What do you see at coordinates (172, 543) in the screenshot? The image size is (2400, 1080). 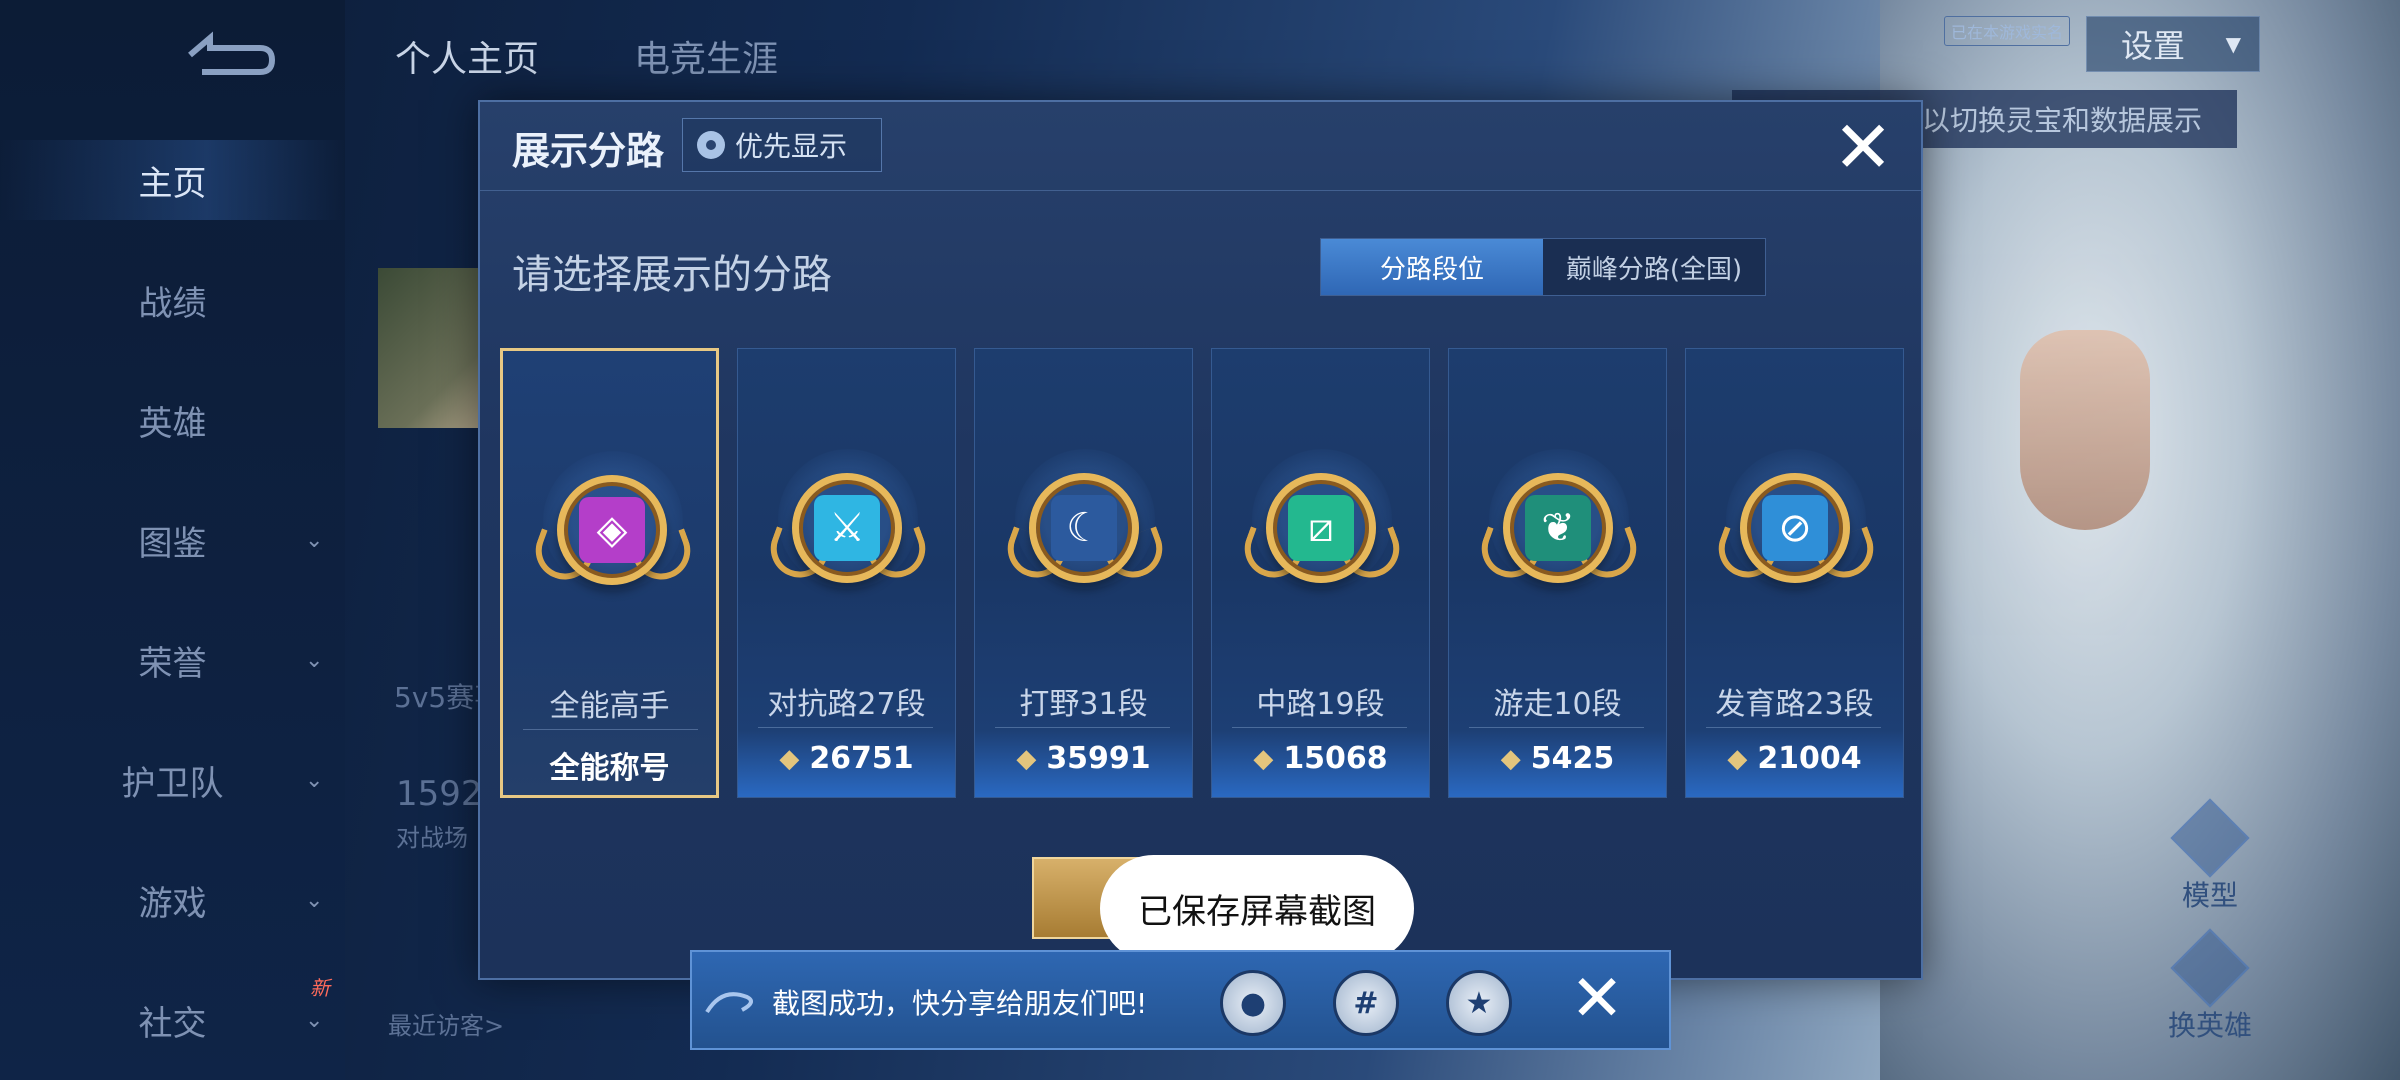 I see `sidebar-item-label: 图鉴` at bounding box center [172, 543].